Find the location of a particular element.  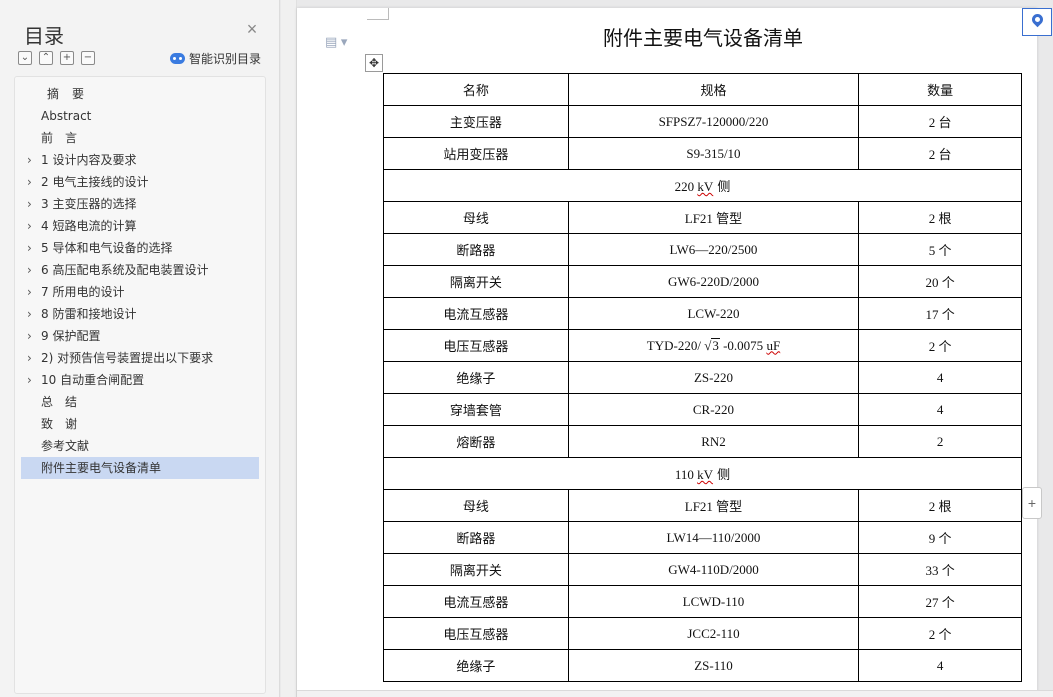

toc-item: › 7 所用电的设计 is located at coordinates (140, 292).